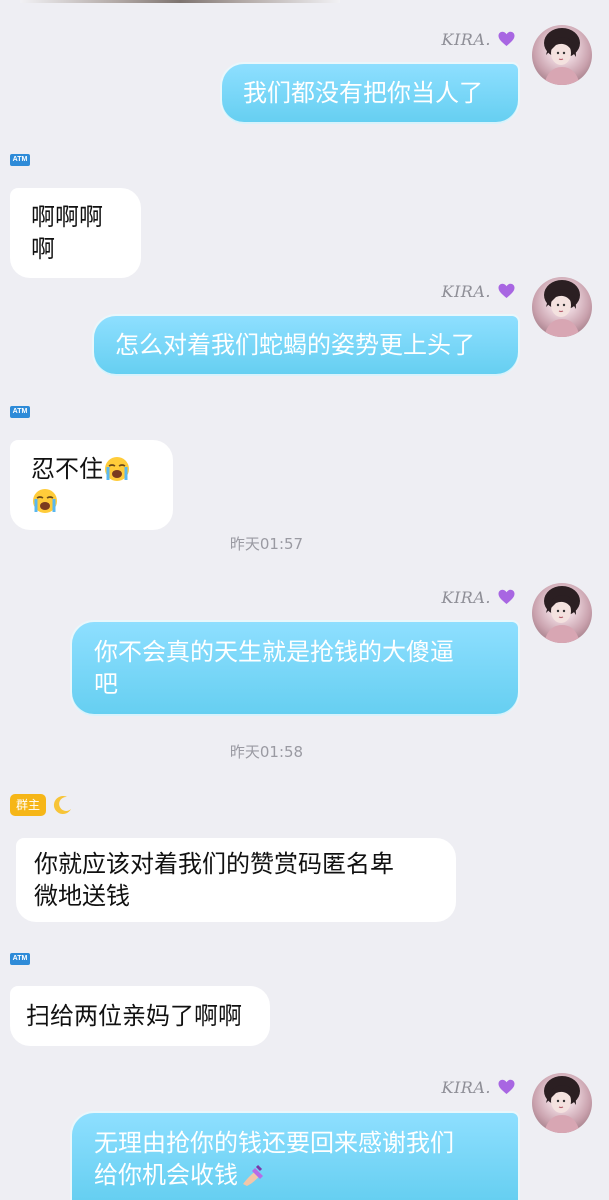  I want to click on message-text: 忍不住, so click(67, 469).